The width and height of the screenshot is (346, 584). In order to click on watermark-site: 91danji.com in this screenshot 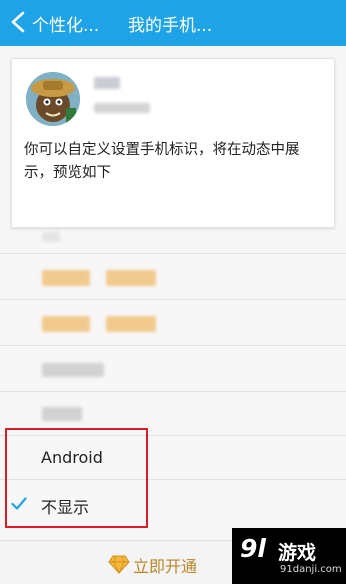, I will do `click(311, 569)`.